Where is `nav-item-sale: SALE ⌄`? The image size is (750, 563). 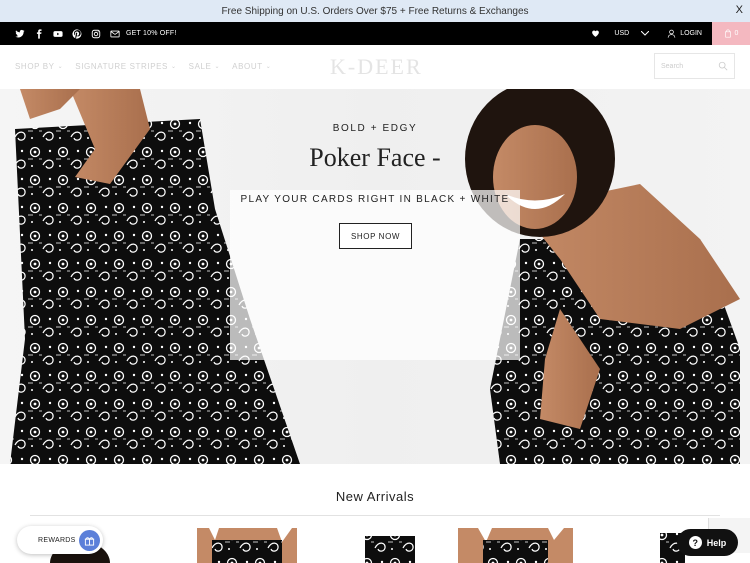
nav-item-sale: SALE ⌄ is located at coordinates (205, 66).